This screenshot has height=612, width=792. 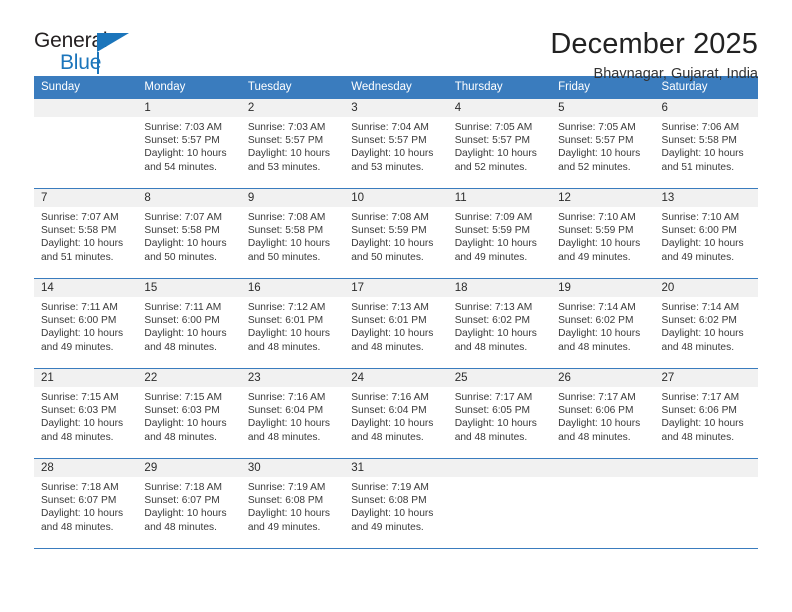 What do you see at coordinates (603, 288) in the screenshot?
I see `day-number: 19` at bounding box center [603, 288].